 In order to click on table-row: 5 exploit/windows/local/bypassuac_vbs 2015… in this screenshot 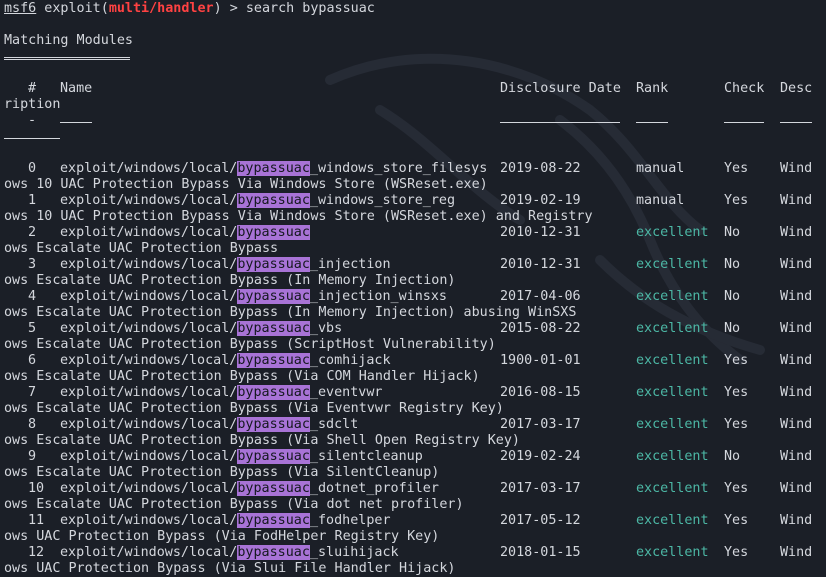, I will do `click(415, 329)`.